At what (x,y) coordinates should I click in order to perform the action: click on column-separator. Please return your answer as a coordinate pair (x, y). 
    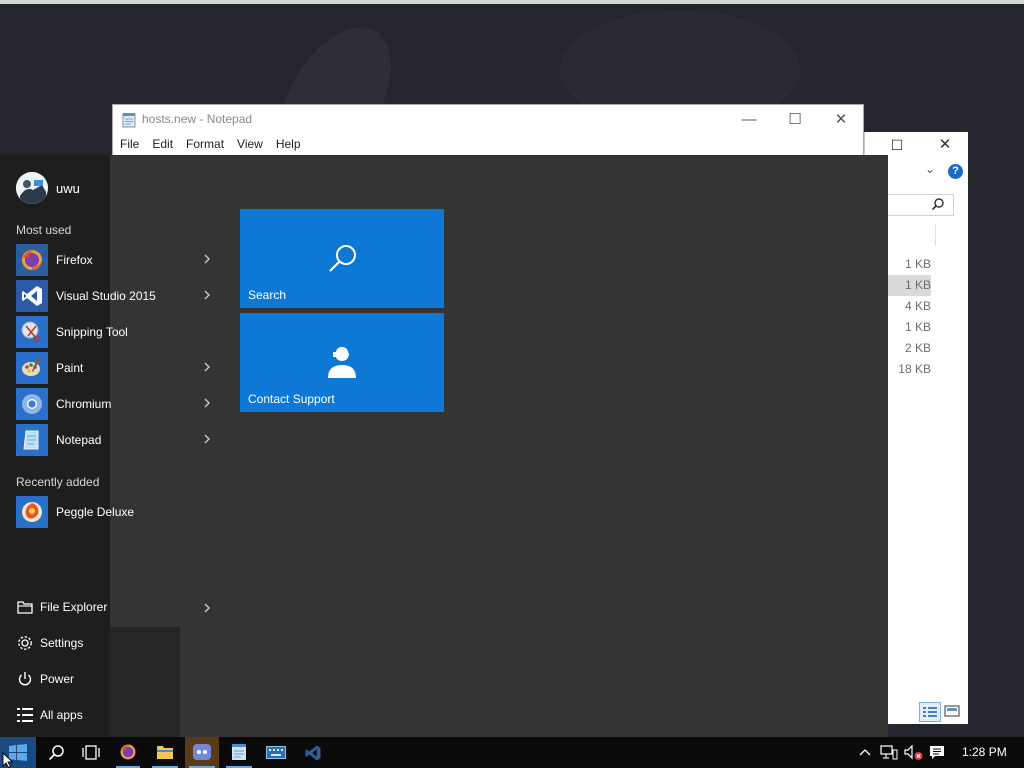
    Looking at the image, I should click on (935, 235).